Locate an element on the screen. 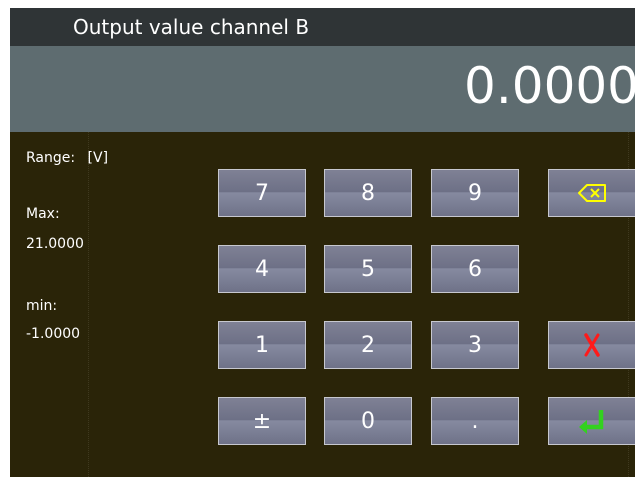 The width and height of the screenshot is (635, 477). cancel-x-icon is located at coordinates (592, 345).